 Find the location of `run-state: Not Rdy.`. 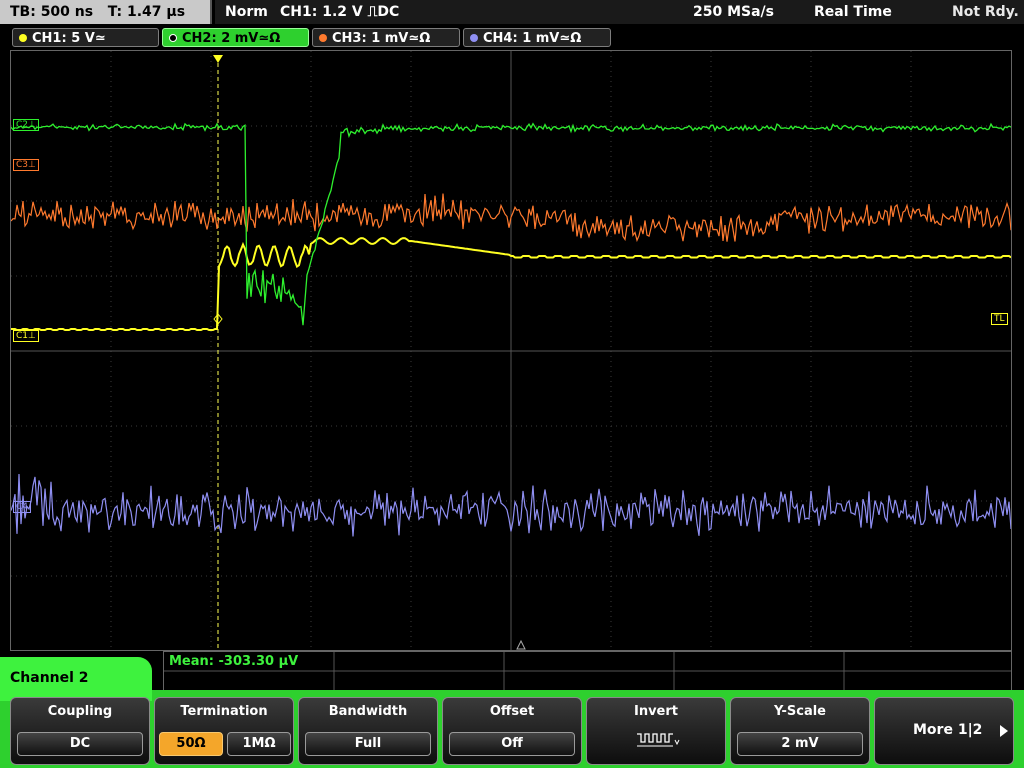

run-state: Not Rdy. is located at coordinates (985, 12).